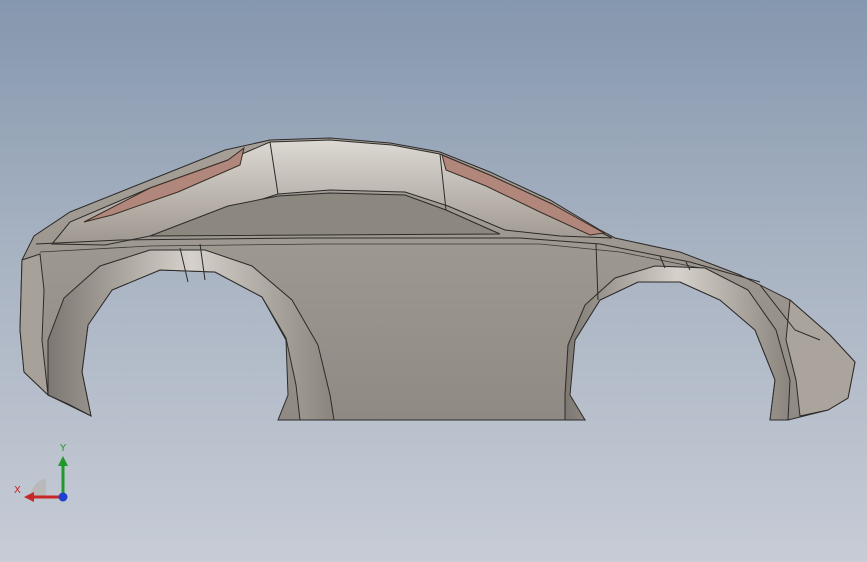  I want to click on coordinate-triad: Y X, so click(44, 475).